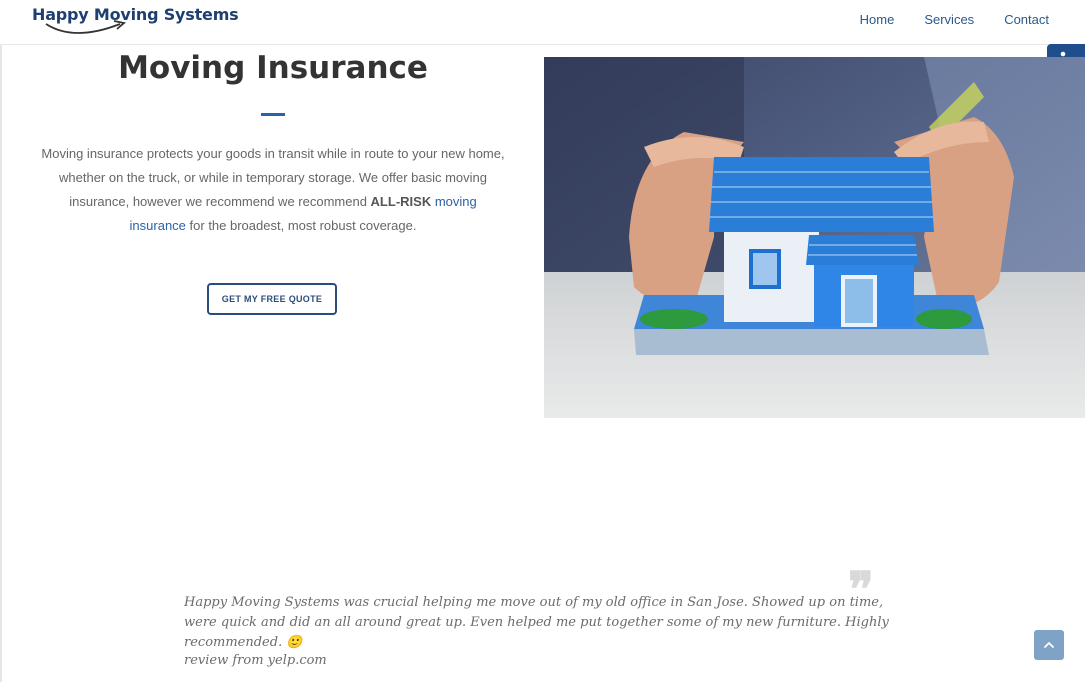 The height and width of the screenshot is (682, 1085). I want to click on title-divider, so click(273, 114).